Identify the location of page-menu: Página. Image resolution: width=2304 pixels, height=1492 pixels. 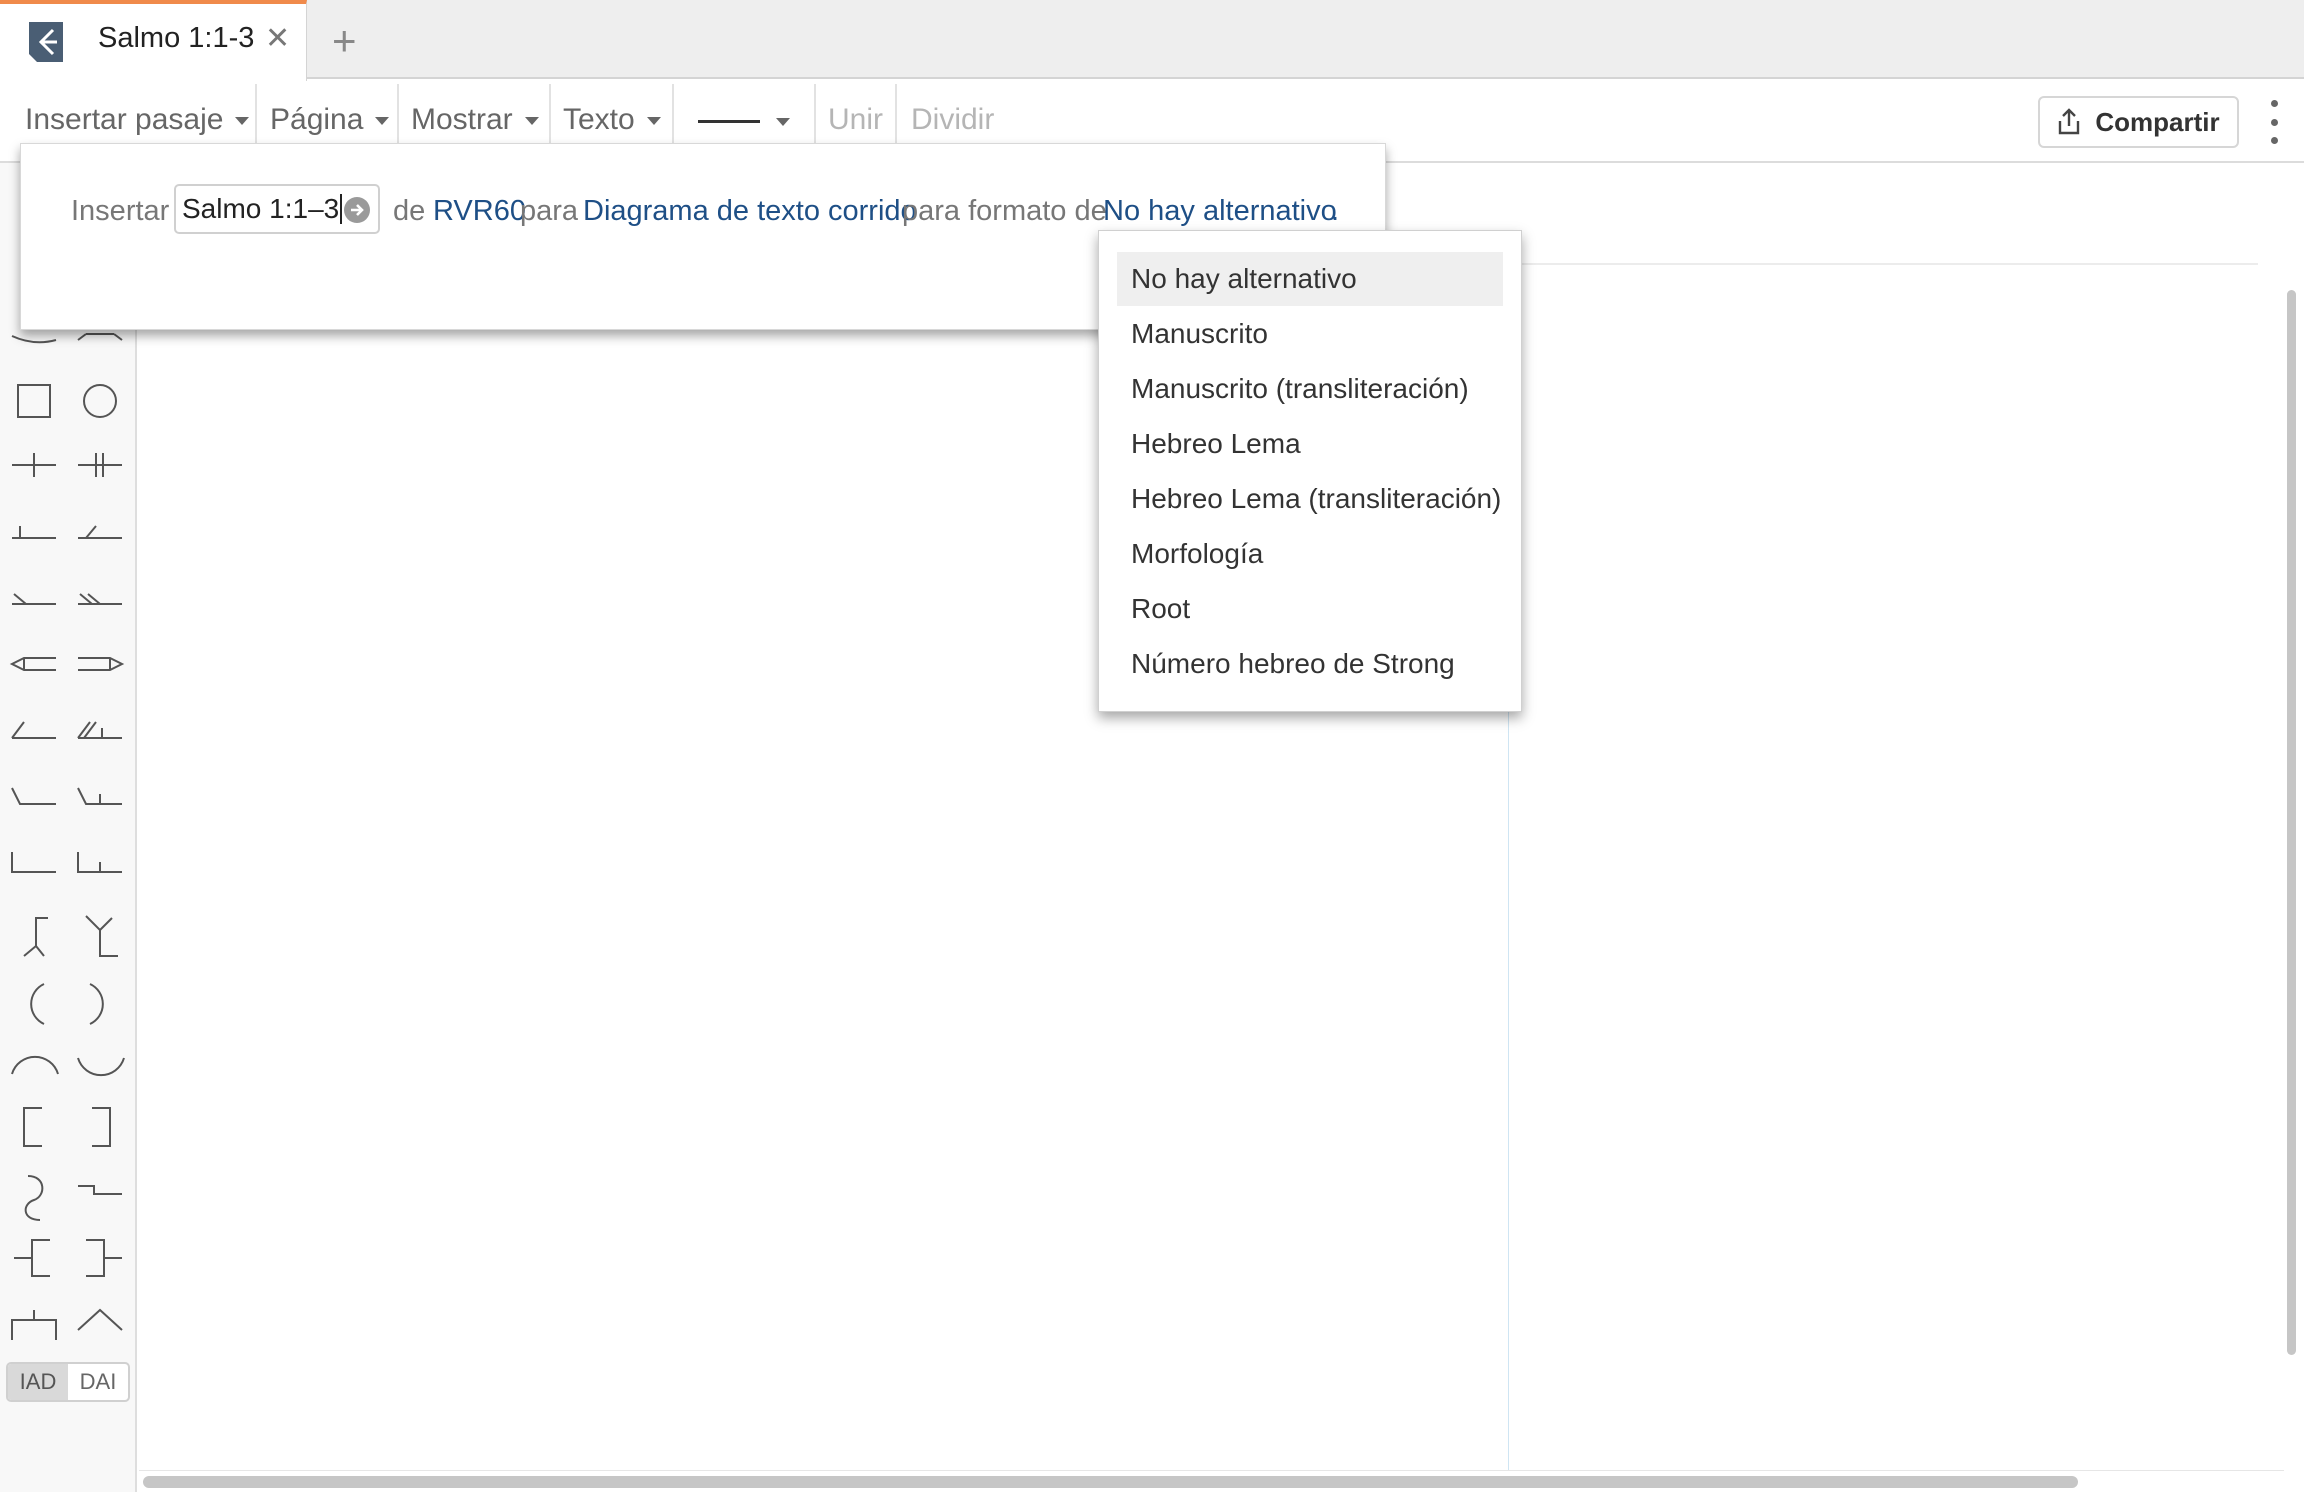
(330, 120).